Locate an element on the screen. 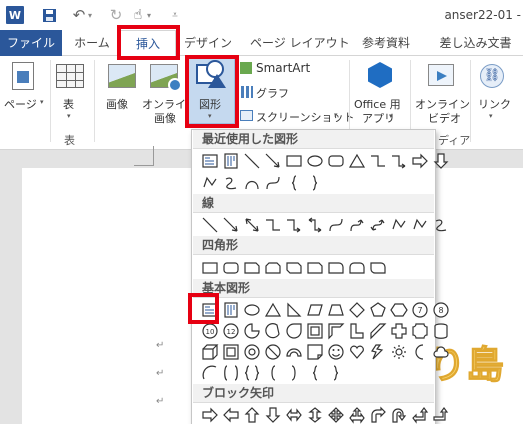 The width and height of the screenshot is (523, 424). shape-folded-icon is located at coordinates (315, 352).